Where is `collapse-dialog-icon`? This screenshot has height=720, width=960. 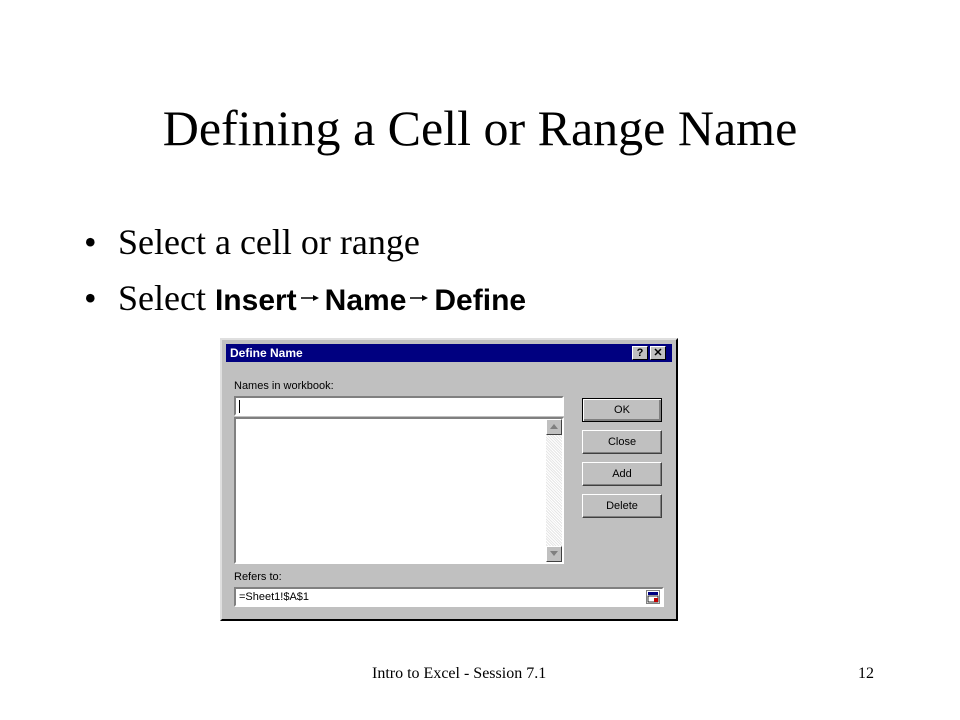 collapse-dialog-icon is located at coordinates (653, 597).